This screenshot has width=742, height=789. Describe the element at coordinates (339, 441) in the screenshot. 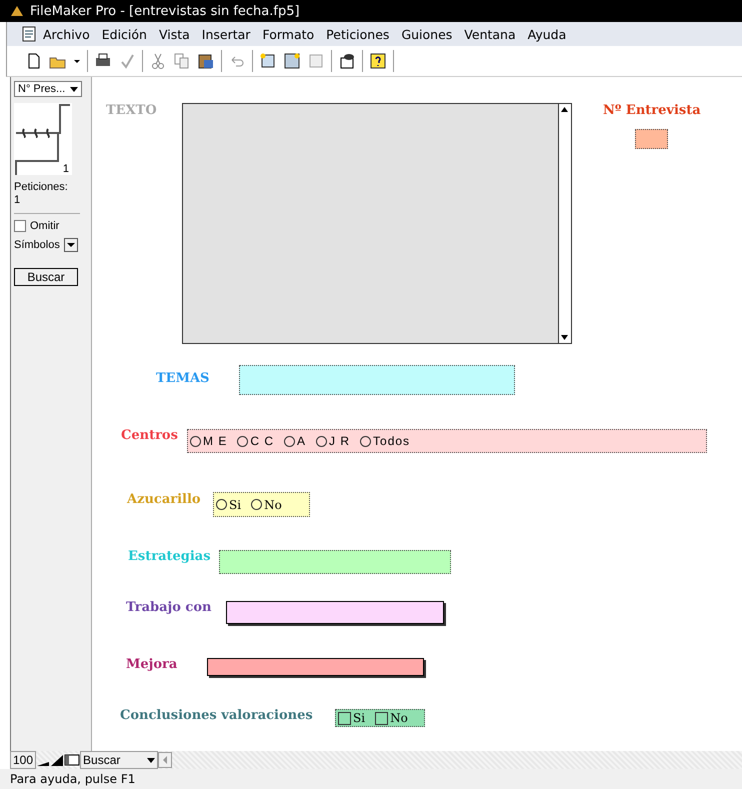

I see `option-label: J R` at that location.